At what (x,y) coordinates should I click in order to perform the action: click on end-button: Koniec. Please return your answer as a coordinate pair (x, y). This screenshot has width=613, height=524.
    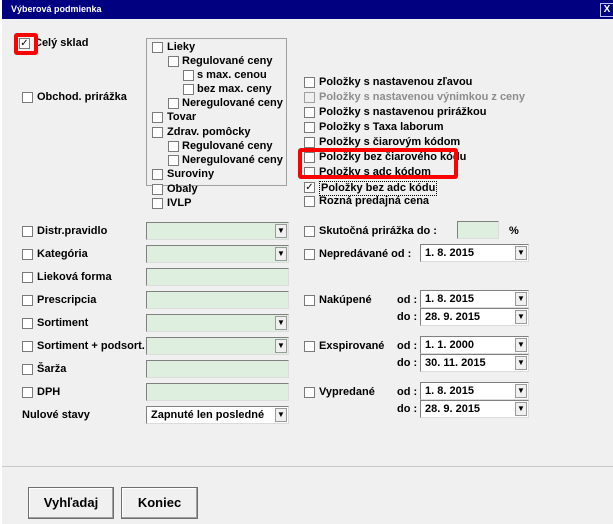
    Looking at the image, I should click on (159, 503).